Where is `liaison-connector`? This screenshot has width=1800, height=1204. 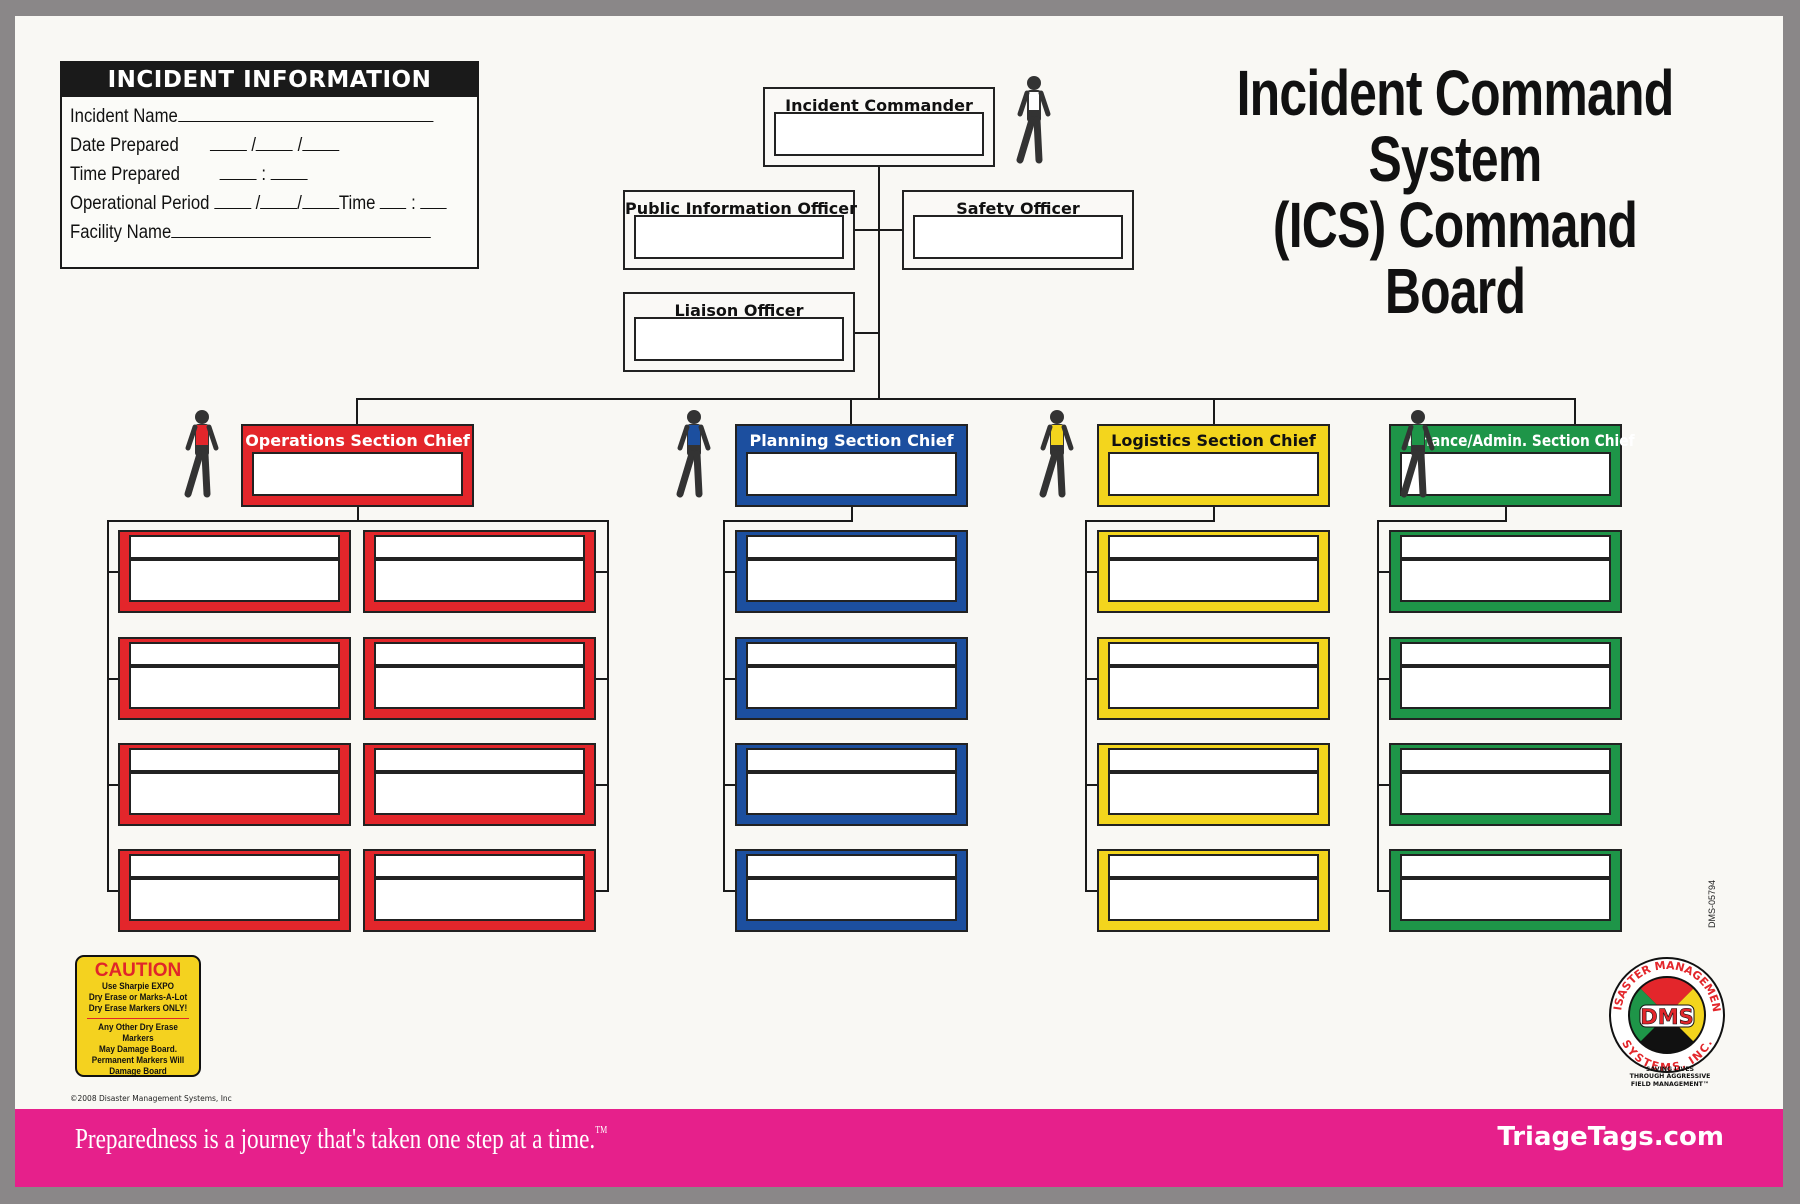 liaison-connector is located at coordinates (867, 333).